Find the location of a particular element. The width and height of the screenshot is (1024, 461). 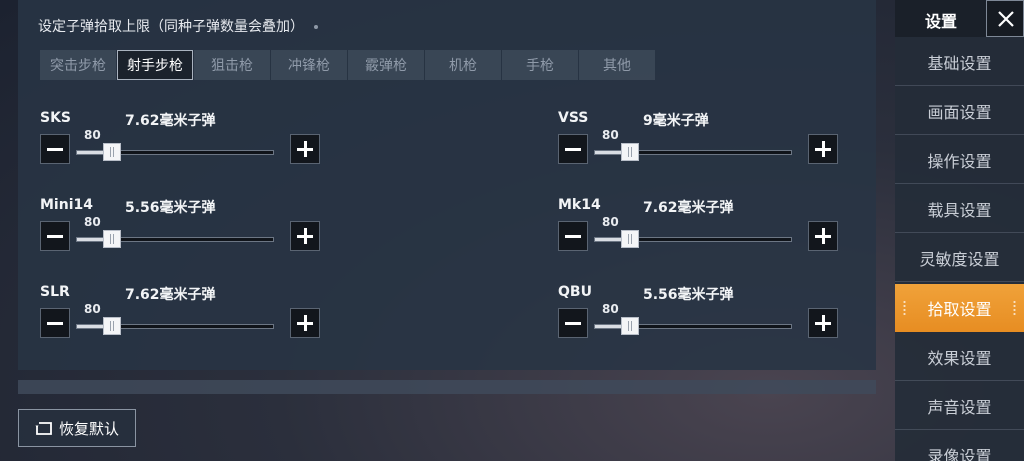

tab-other: 其他 is located at coordinates (617, 65).